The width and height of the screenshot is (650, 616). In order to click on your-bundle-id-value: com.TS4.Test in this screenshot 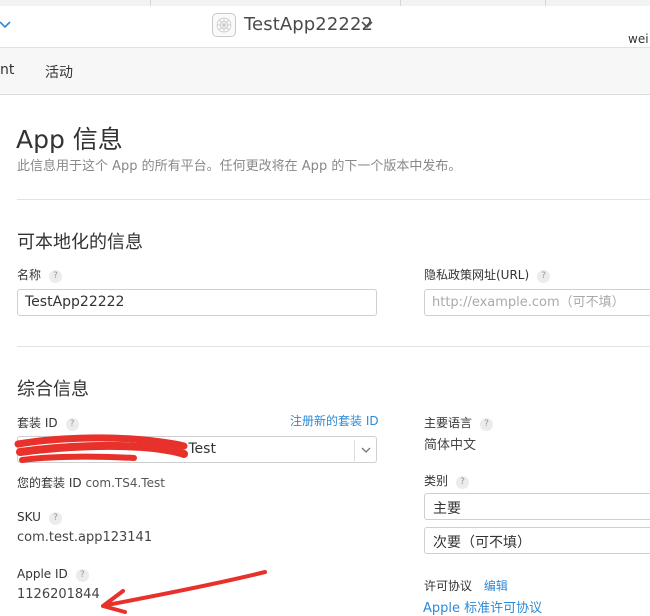, I will do `click(125, 483)`.